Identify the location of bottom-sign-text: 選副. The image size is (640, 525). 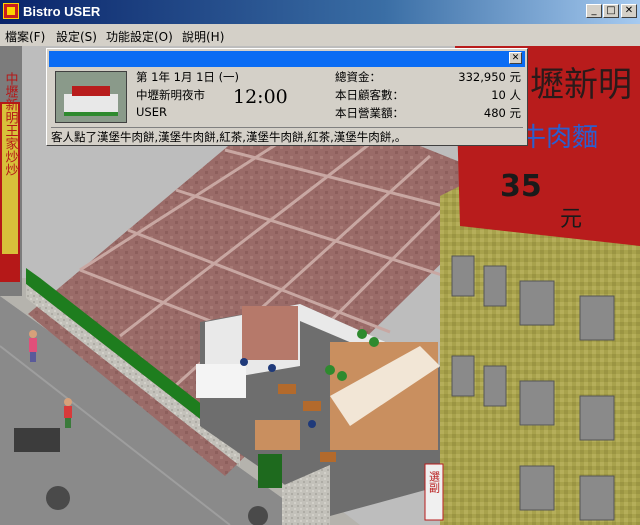
(434, 482).